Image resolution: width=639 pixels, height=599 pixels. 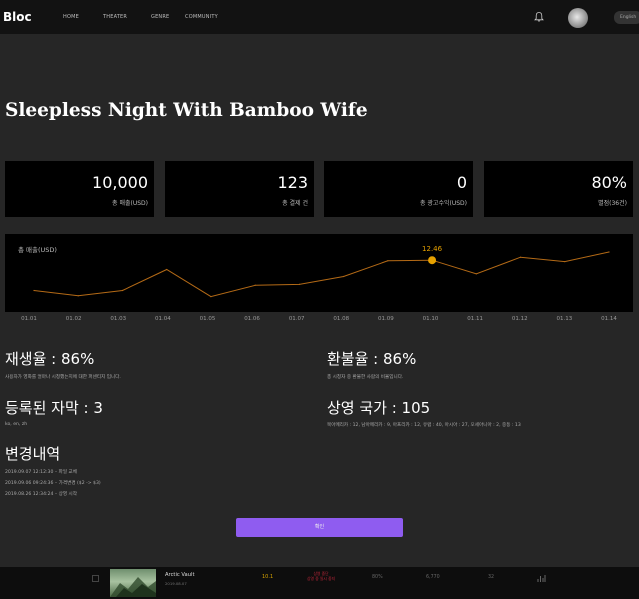 I want to click on x-tick-label: 01.05, so click(x=207, y=319).